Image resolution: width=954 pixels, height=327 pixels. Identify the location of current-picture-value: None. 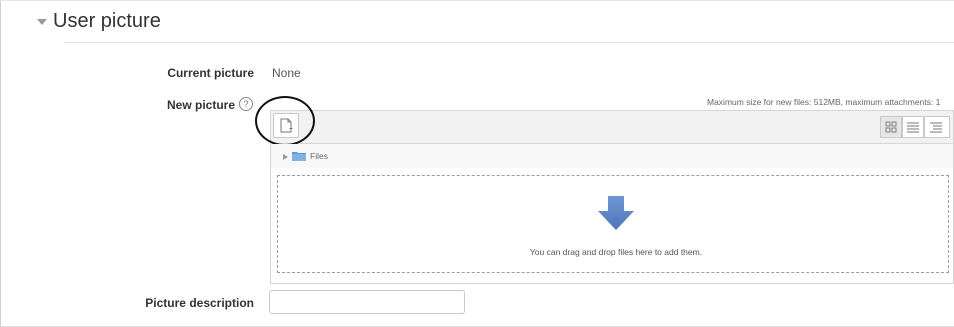
(286, 73).